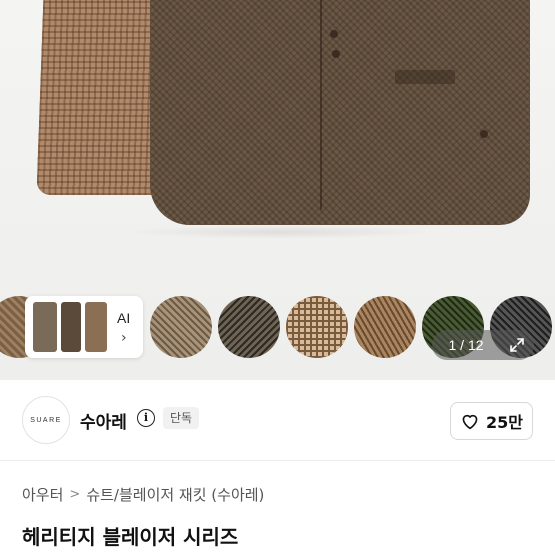  I want to click on shop-logo: SUARE, so click(46, 420).